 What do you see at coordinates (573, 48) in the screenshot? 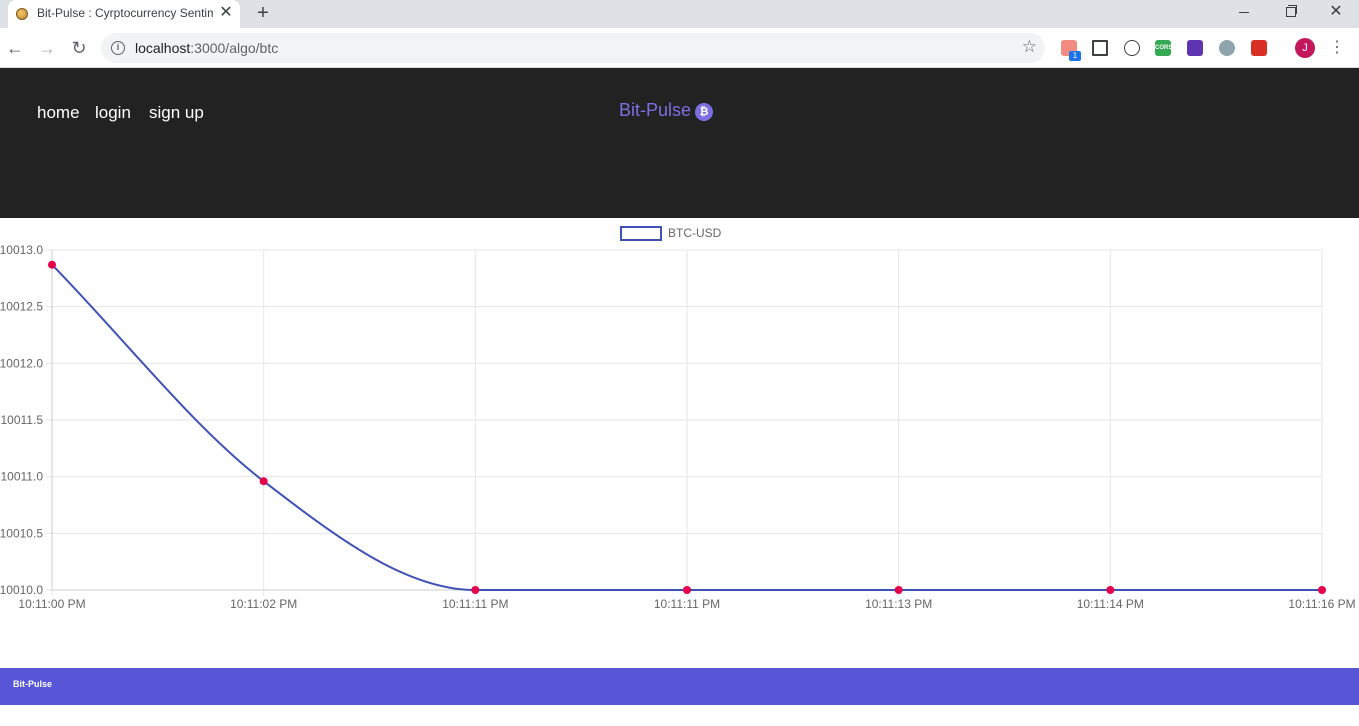
I see `address-bar: i localhost:3000/algo/btc ☆` at bounding box center [573, 48].